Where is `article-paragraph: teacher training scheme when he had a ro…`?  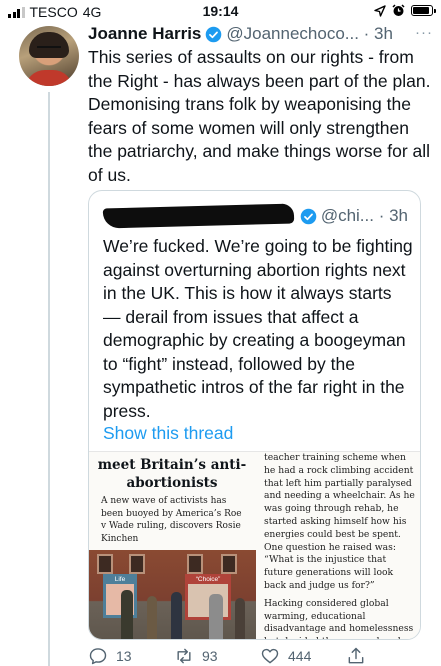
article-paragraph: teacher training scheme when he had a ro… is located at coordinates (339, 521).